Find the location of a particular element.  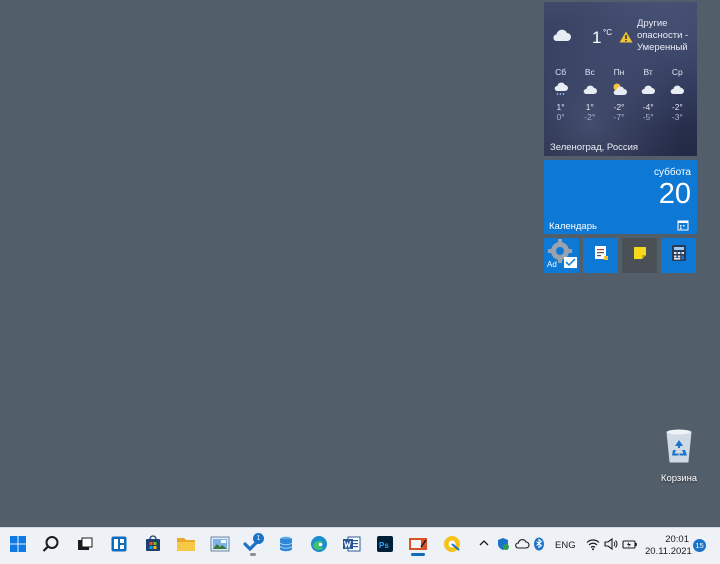

chevron-up-icon is located at coordinates (484, 544).